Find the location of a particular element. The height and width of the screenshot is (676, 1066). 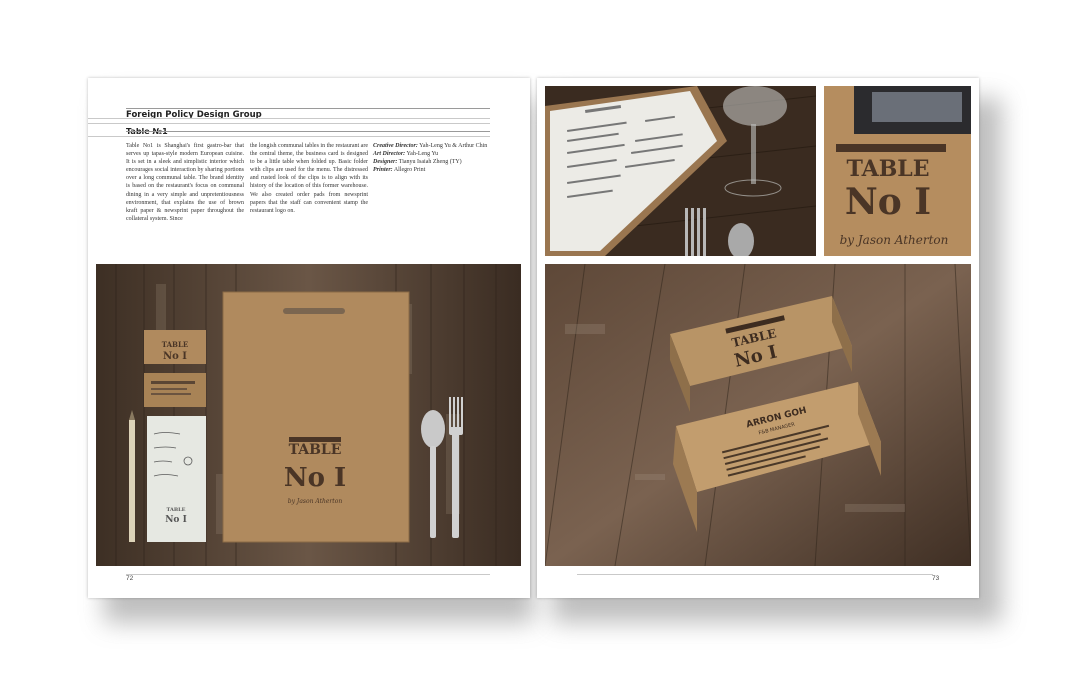

page-number-left: 72 is located at coordinates (130, 578).